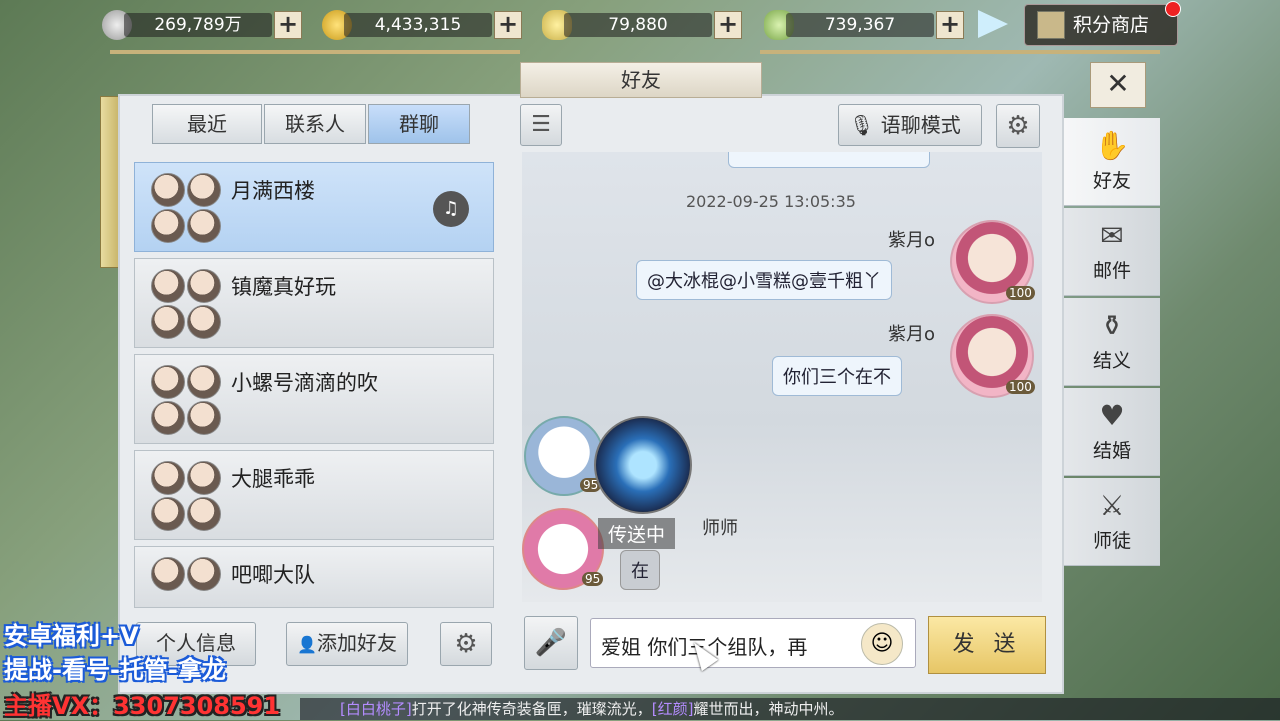 The image size is (1280, 721). I want to click on ticker-player-name: [白白桃子], so click(376, 709).